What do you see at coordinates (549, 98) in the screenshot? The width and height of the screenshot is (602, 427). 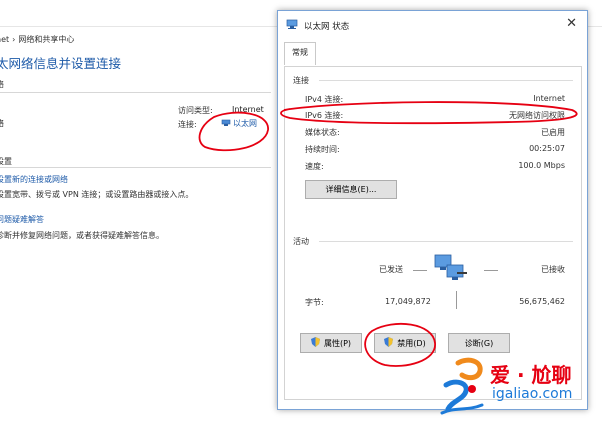 I see `ipv4-value: Internet` at bounding box center [549, 98].